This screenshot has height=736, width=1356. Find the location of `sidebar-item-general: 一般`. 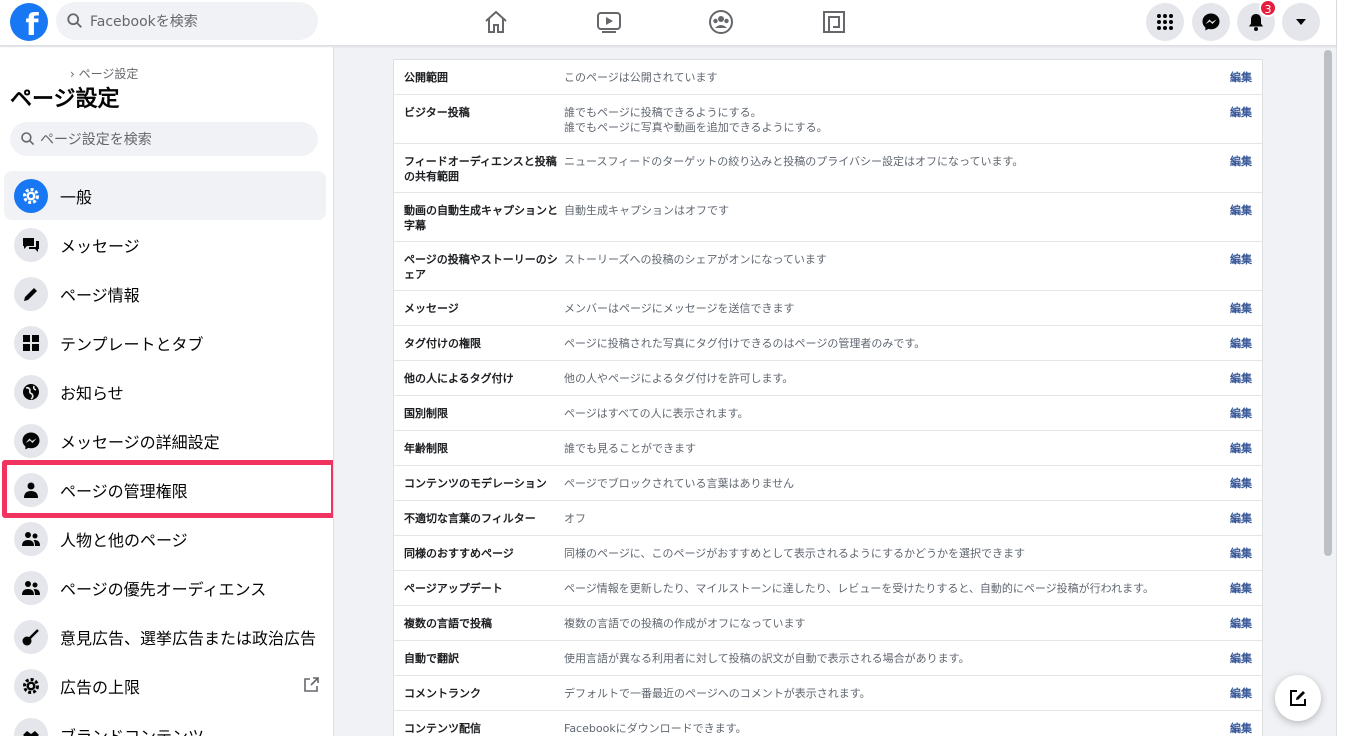

sidebar-item-general: 一般 is located at coordinates (165, 195).